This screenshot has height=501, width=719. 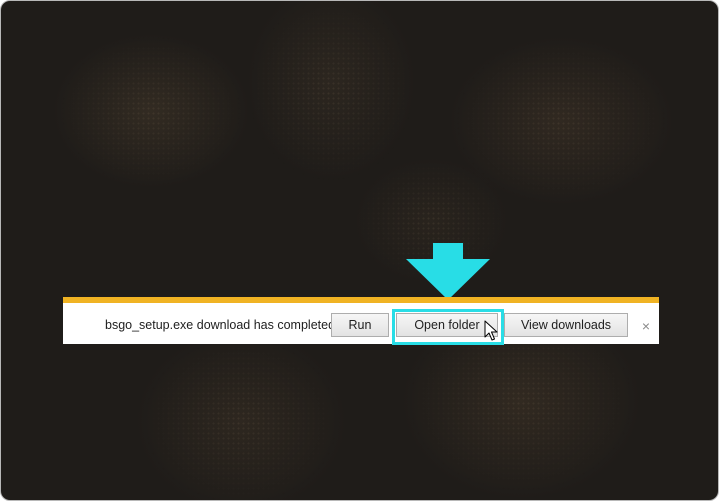 What do you see at coordinates (646, 326) in the screenshot?
I see `close-icon: ×` at bounding box center [646, 326].